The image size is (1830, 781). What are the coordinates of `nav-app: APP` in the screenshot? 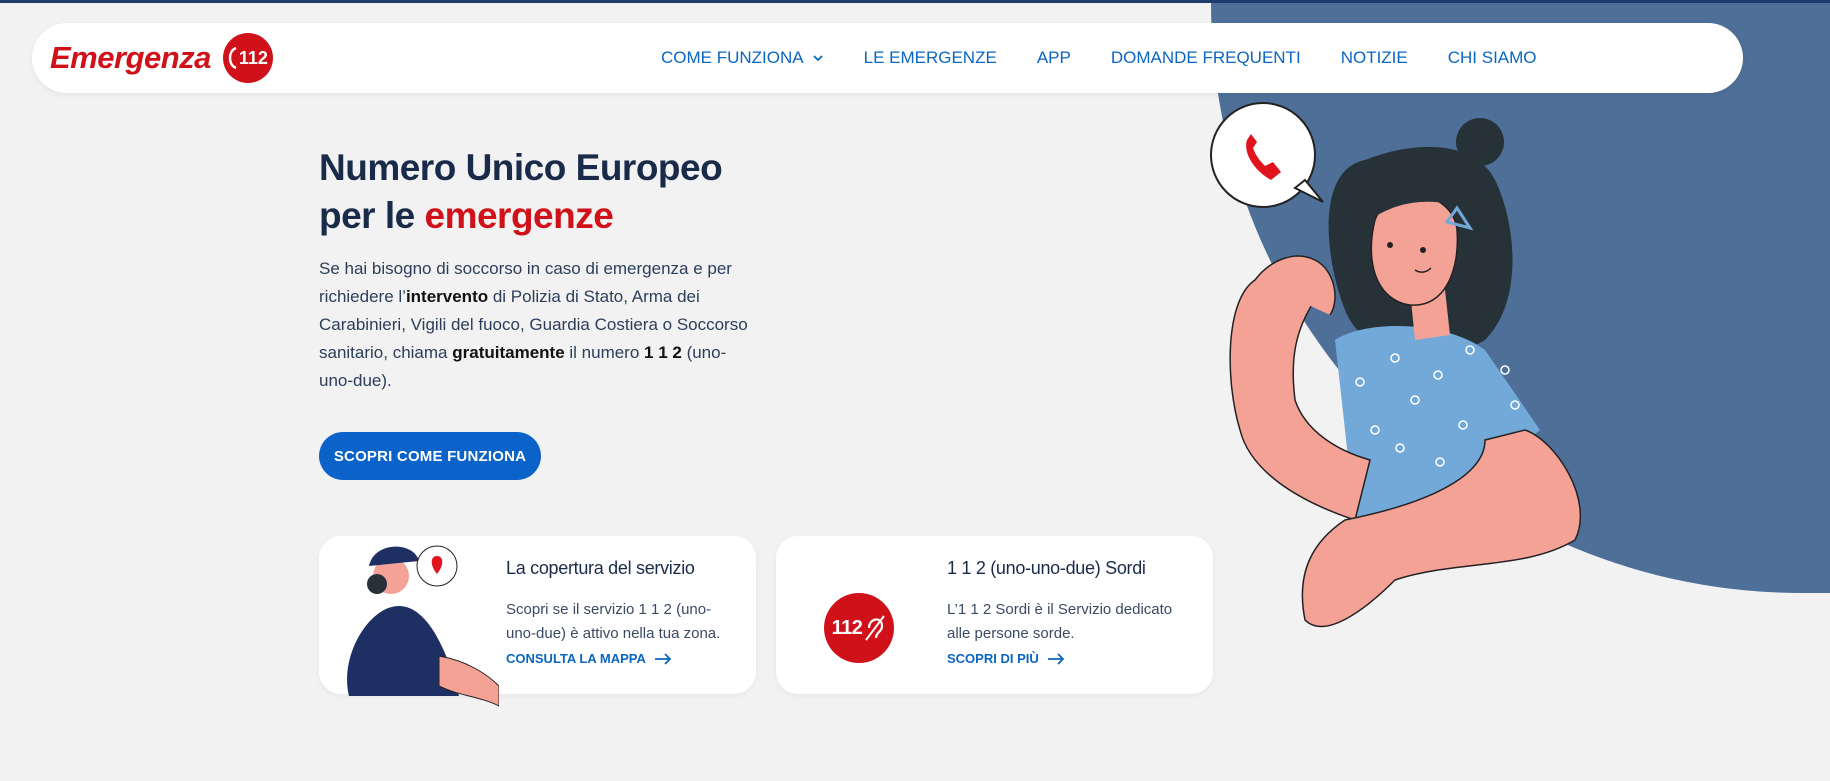 It's located at (1054, 58).